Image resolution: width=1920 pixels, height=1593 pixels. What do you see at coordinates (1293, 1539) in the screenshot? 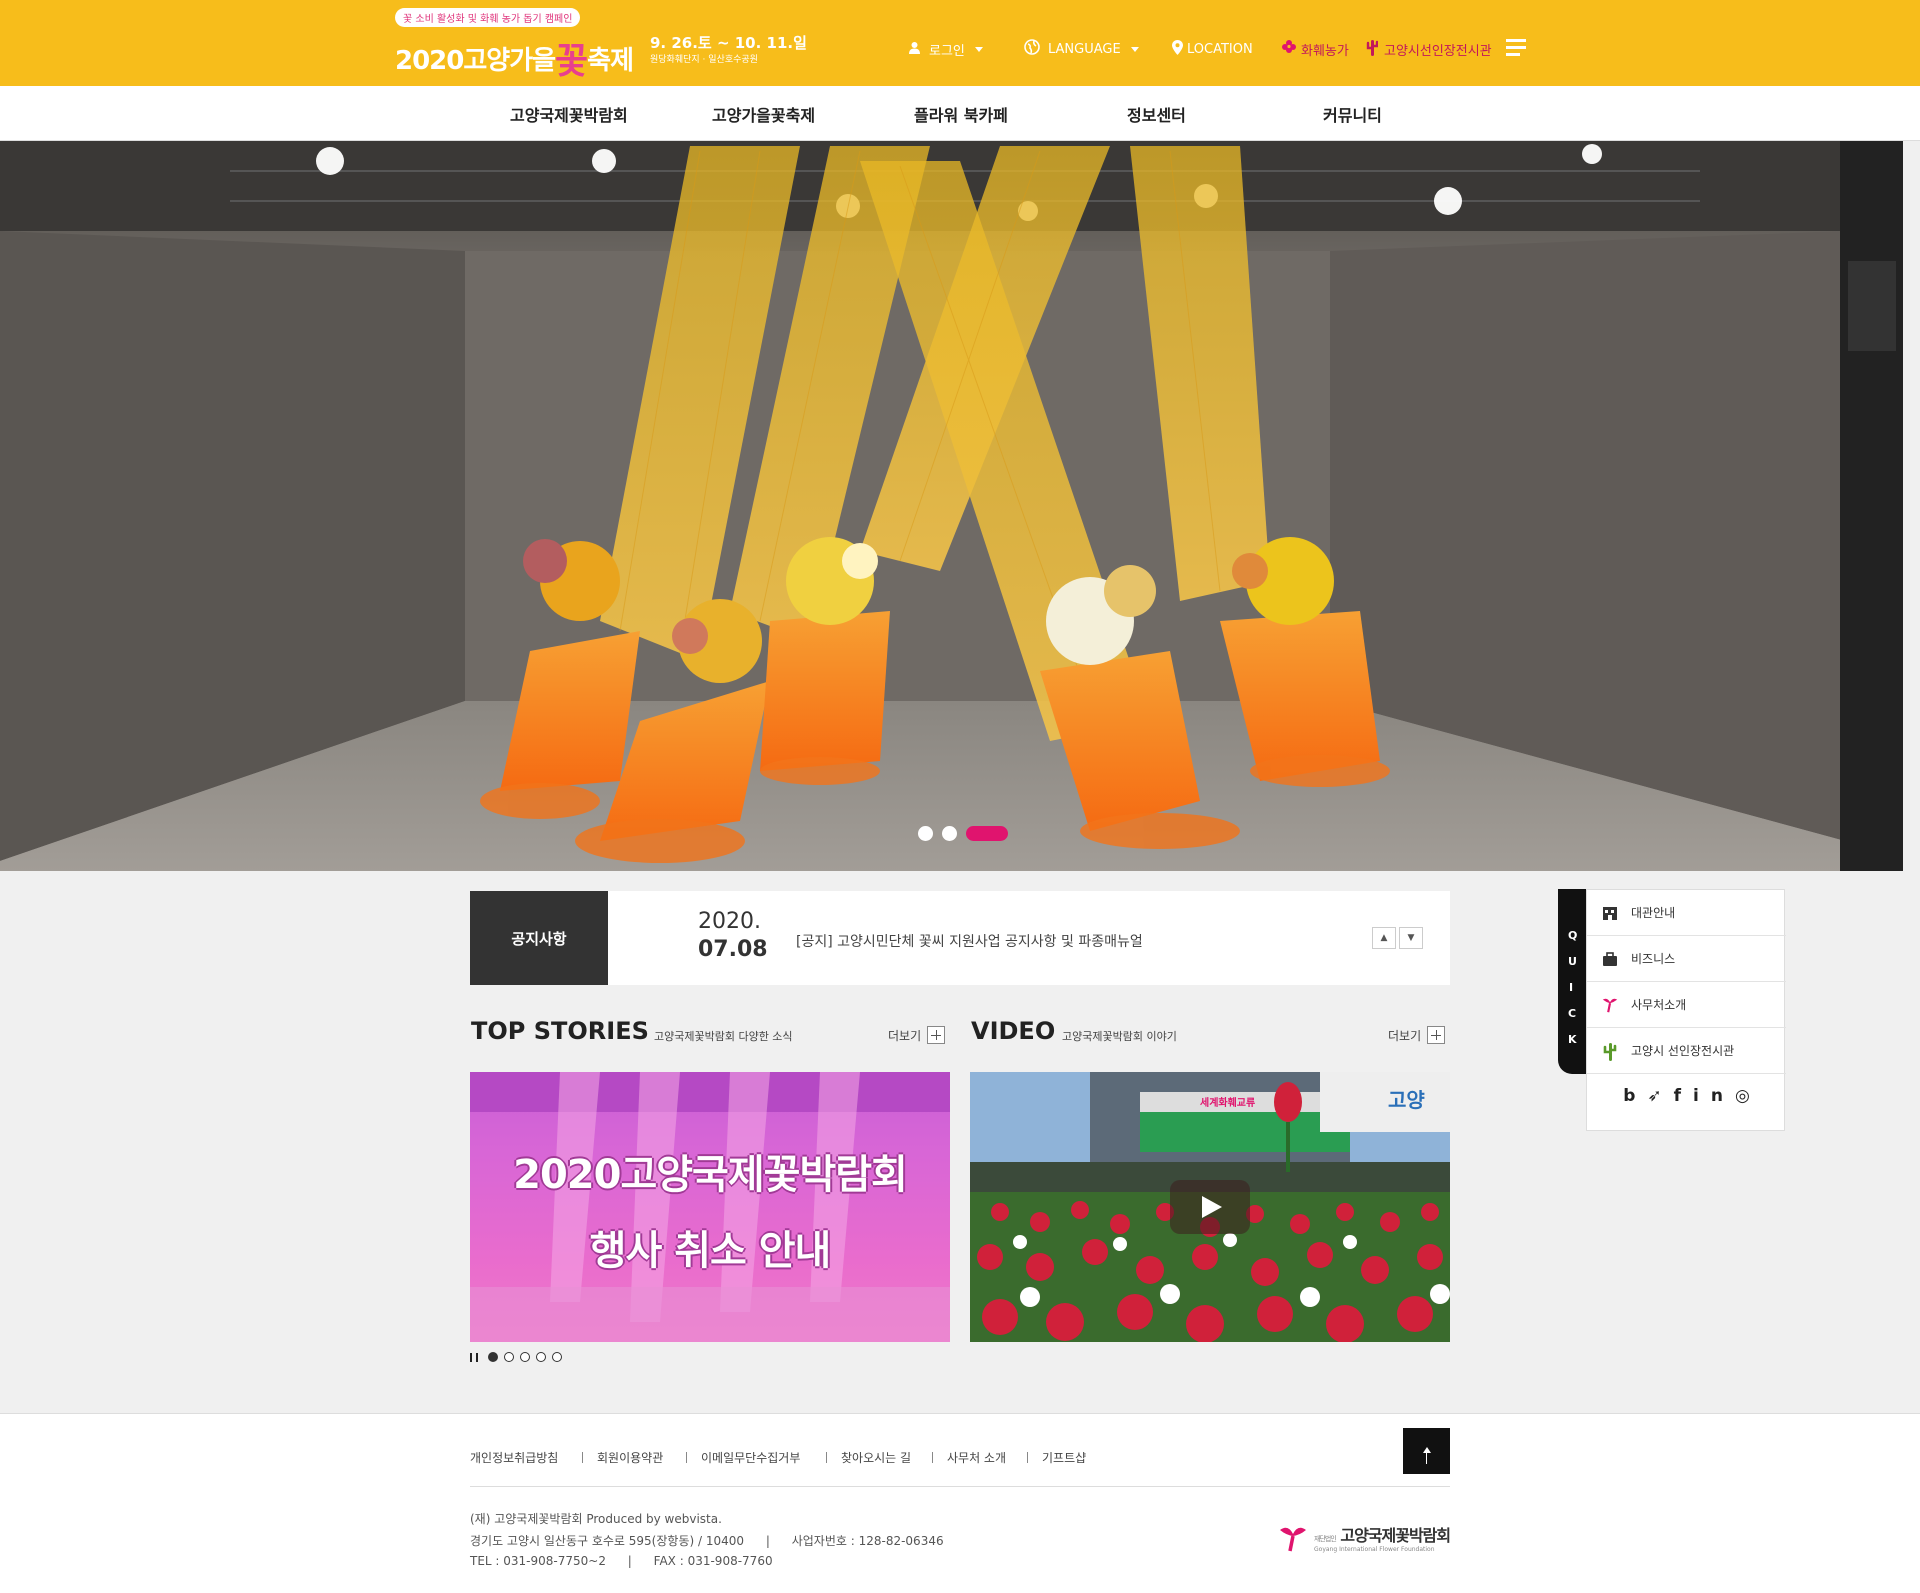
I see `foundation-logo-icon` at bounding box center [1293, 1539].